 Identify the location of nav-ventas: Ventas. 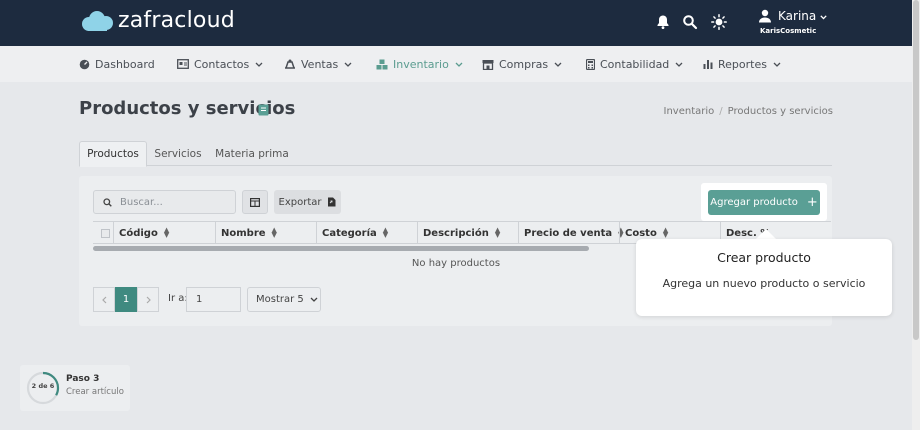
(318, 64).